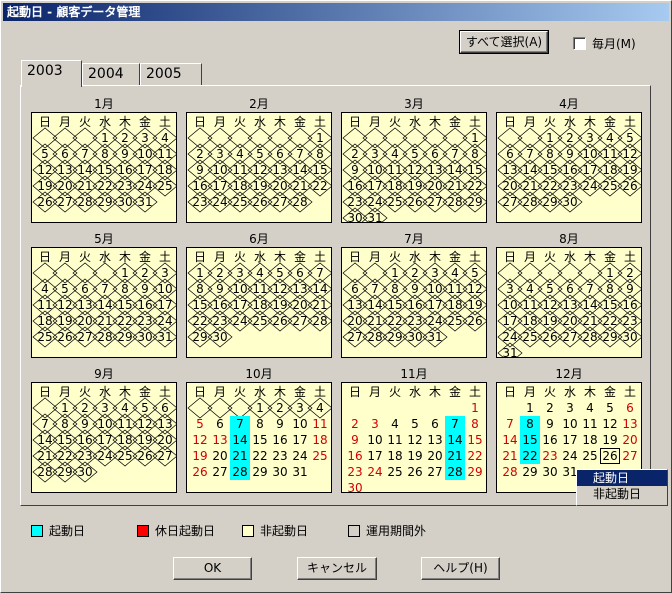 The image size is (672, 593). I want to click on cancel-button: キャンセル, so click(337, 568).